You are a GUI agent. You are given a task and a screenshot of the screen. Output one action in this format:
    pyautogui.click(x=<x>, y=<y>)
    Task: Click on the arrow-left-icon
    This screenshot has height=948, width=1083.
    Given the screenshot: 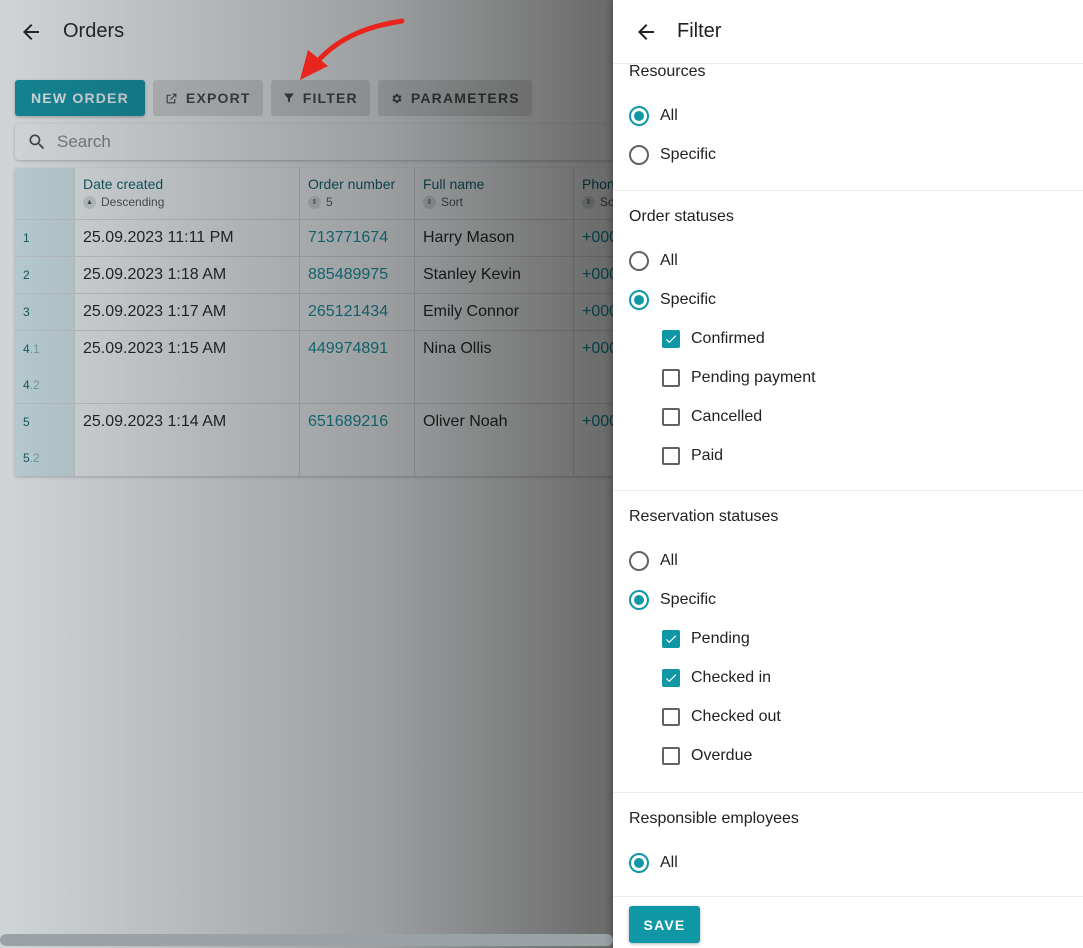 What is the action you would take?
    pyautogui.click(x=646, y=32)
    